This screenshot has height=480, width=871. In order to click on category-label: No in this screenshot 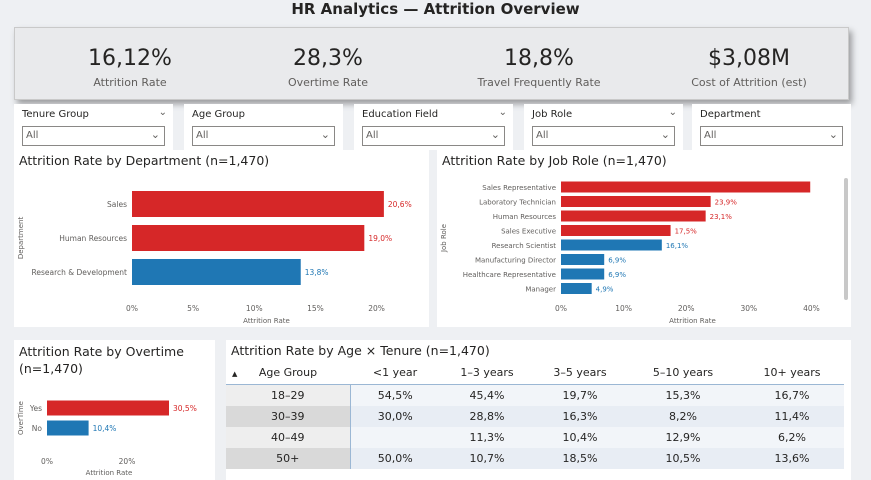, I will do `click(37, 428)`.